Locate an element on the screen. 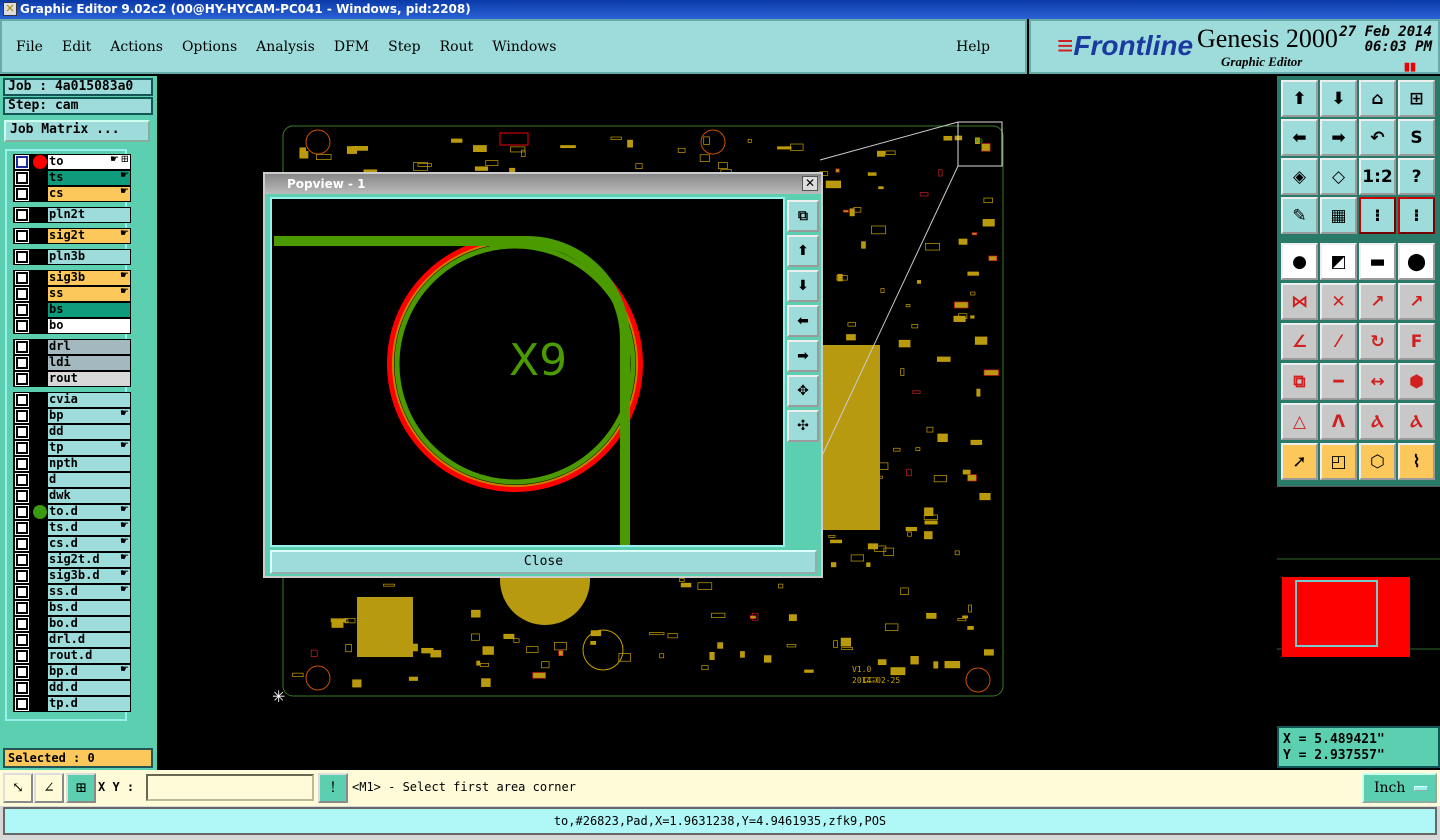 The width and height of the screenshot is (1440, 840). layer-row-tp-d: tp.d is located at coordinates (72, 704).